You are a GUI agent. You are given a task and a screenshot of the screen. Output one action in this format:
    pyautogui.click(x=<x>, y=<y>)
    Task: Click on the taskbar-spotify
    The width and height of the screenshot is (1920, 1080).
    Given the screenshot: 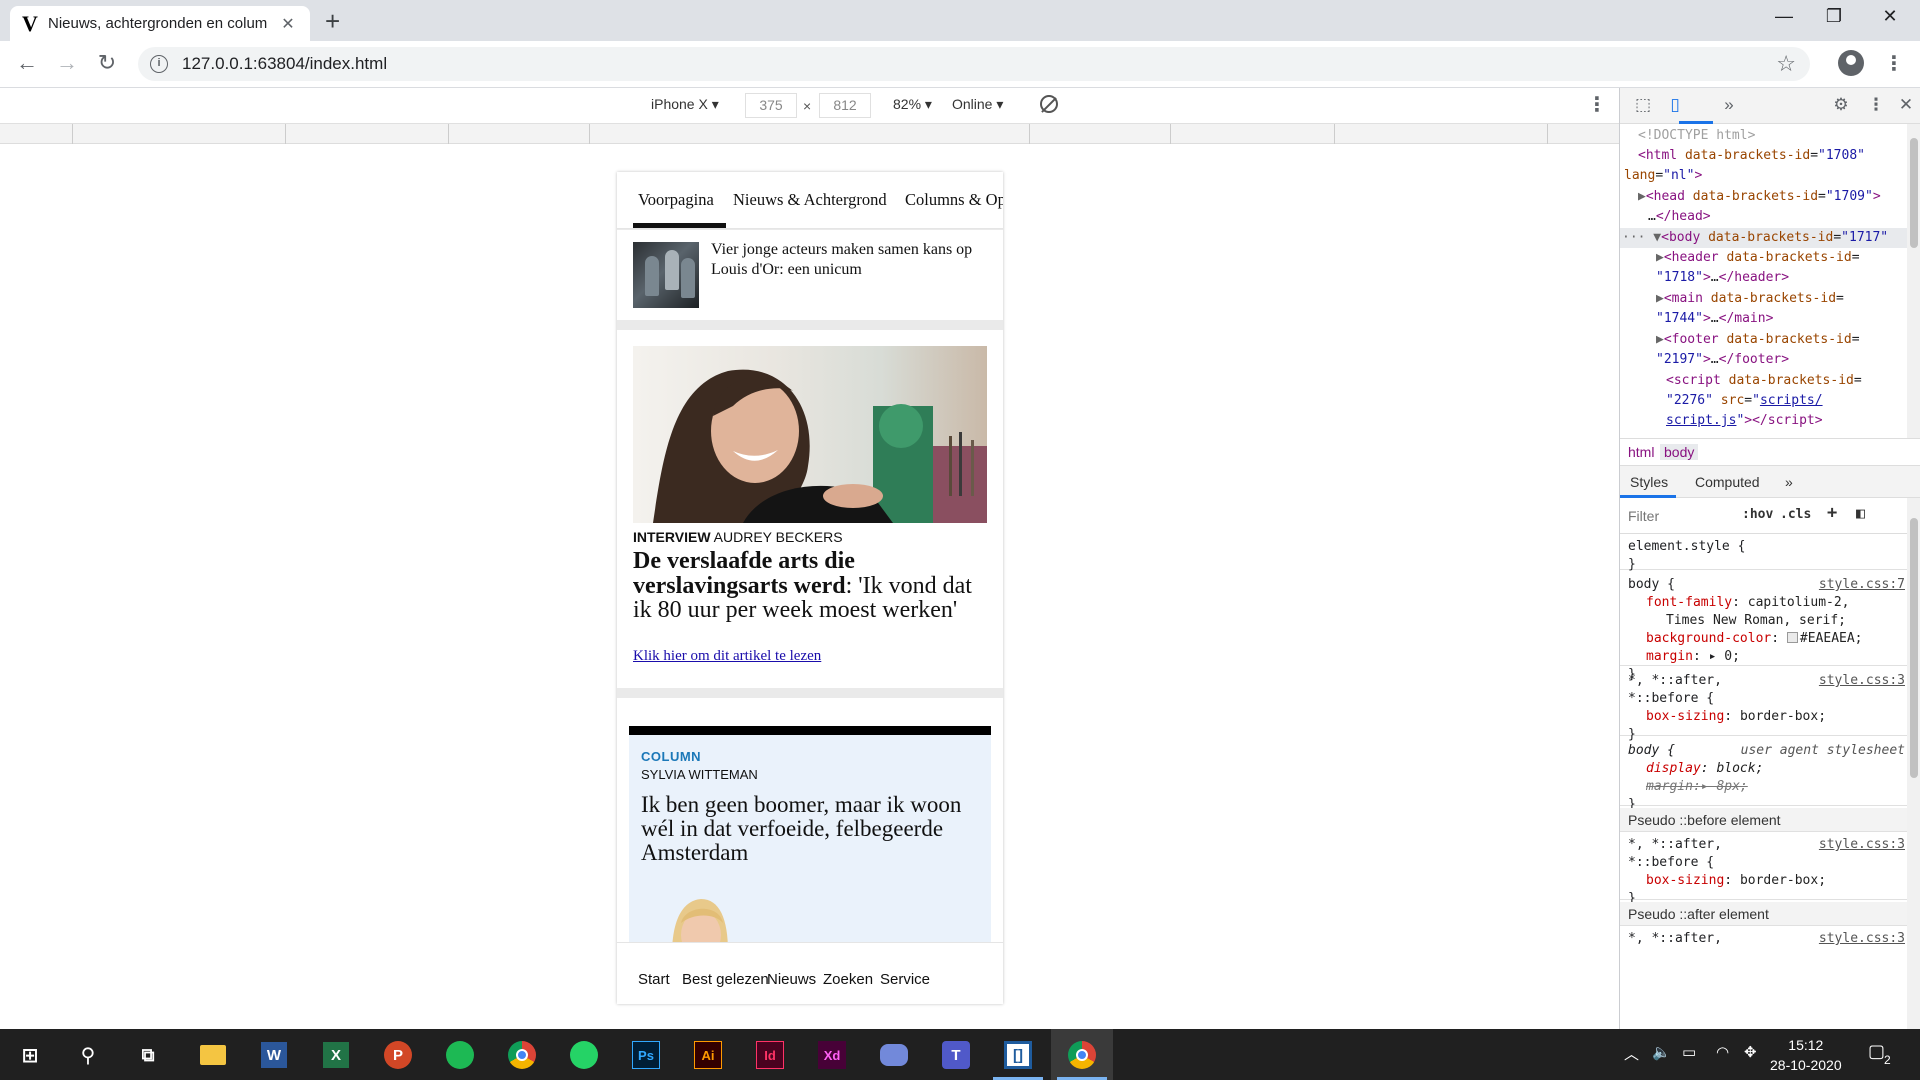 What is the action you would take?
    pyautogui.click(x=460, y=1055)
    